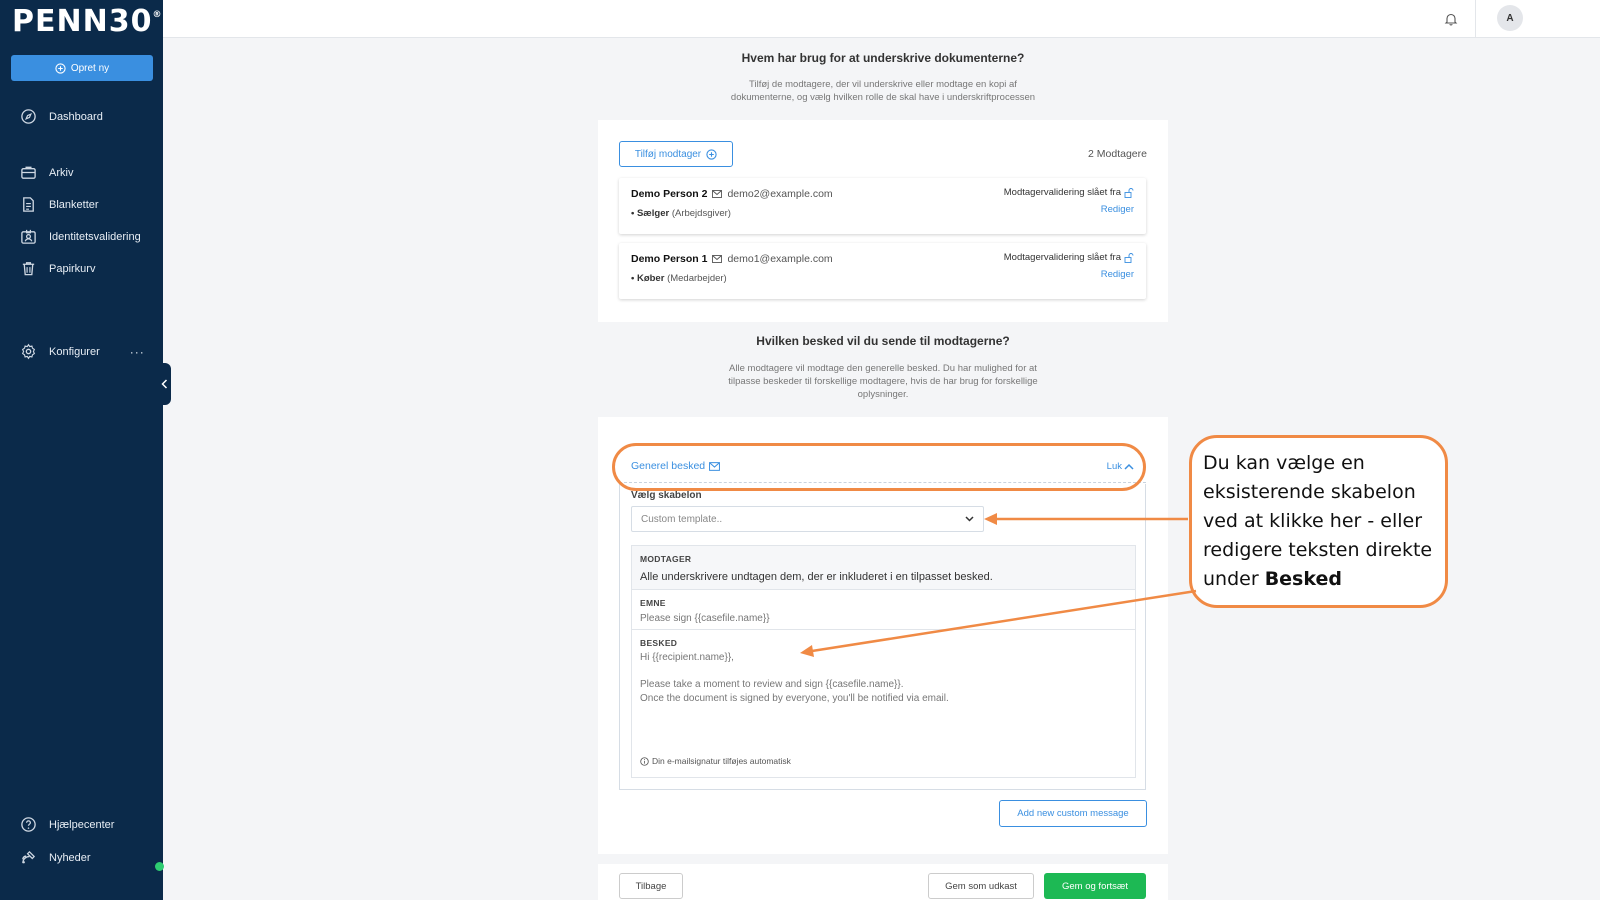  Describe the element at coordinates (28, 116) in the screenshot. I see `compass-icon` at that location.